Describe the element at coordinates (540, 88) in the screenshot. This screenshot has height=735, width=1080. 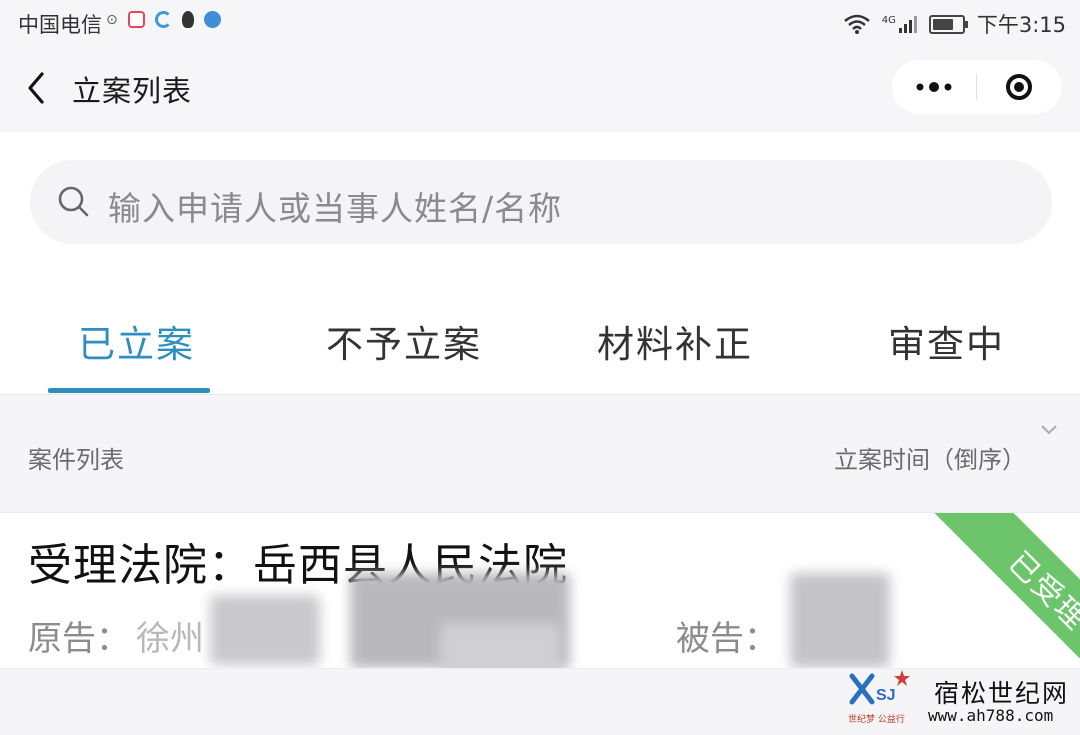
I see `navigation-bar: 立案列表` at that location.